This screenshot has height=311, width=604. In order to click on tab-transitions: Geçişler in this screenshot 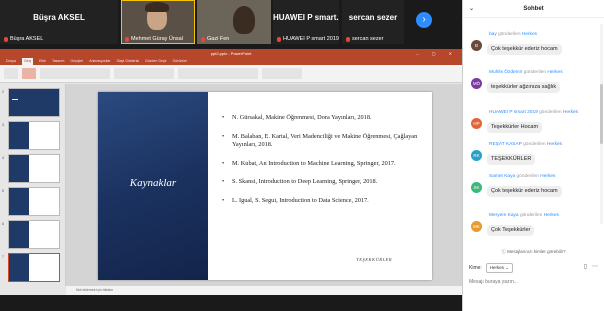, I will do `click(76, 61)`.